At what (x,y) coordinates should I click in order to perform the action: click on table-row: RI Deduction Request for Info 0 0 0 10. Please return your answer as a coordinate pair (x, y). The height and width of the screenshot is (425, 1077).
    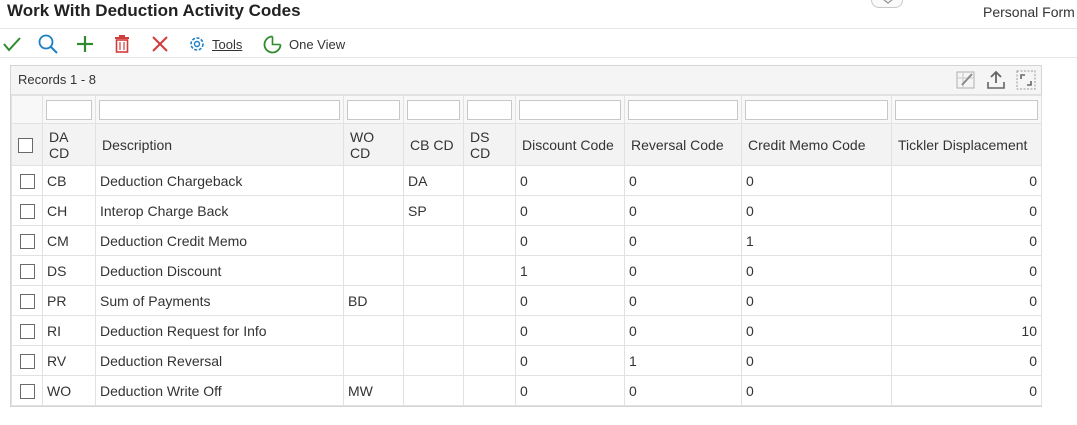
    Looking at the image, I should click on (526, 330).